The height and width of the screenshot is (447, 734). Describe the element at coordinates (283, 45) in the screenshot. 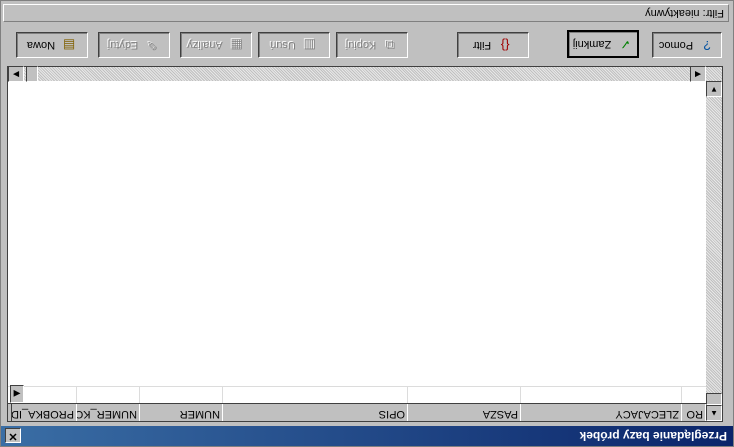

I see `delete-label: Usuń` at that location.